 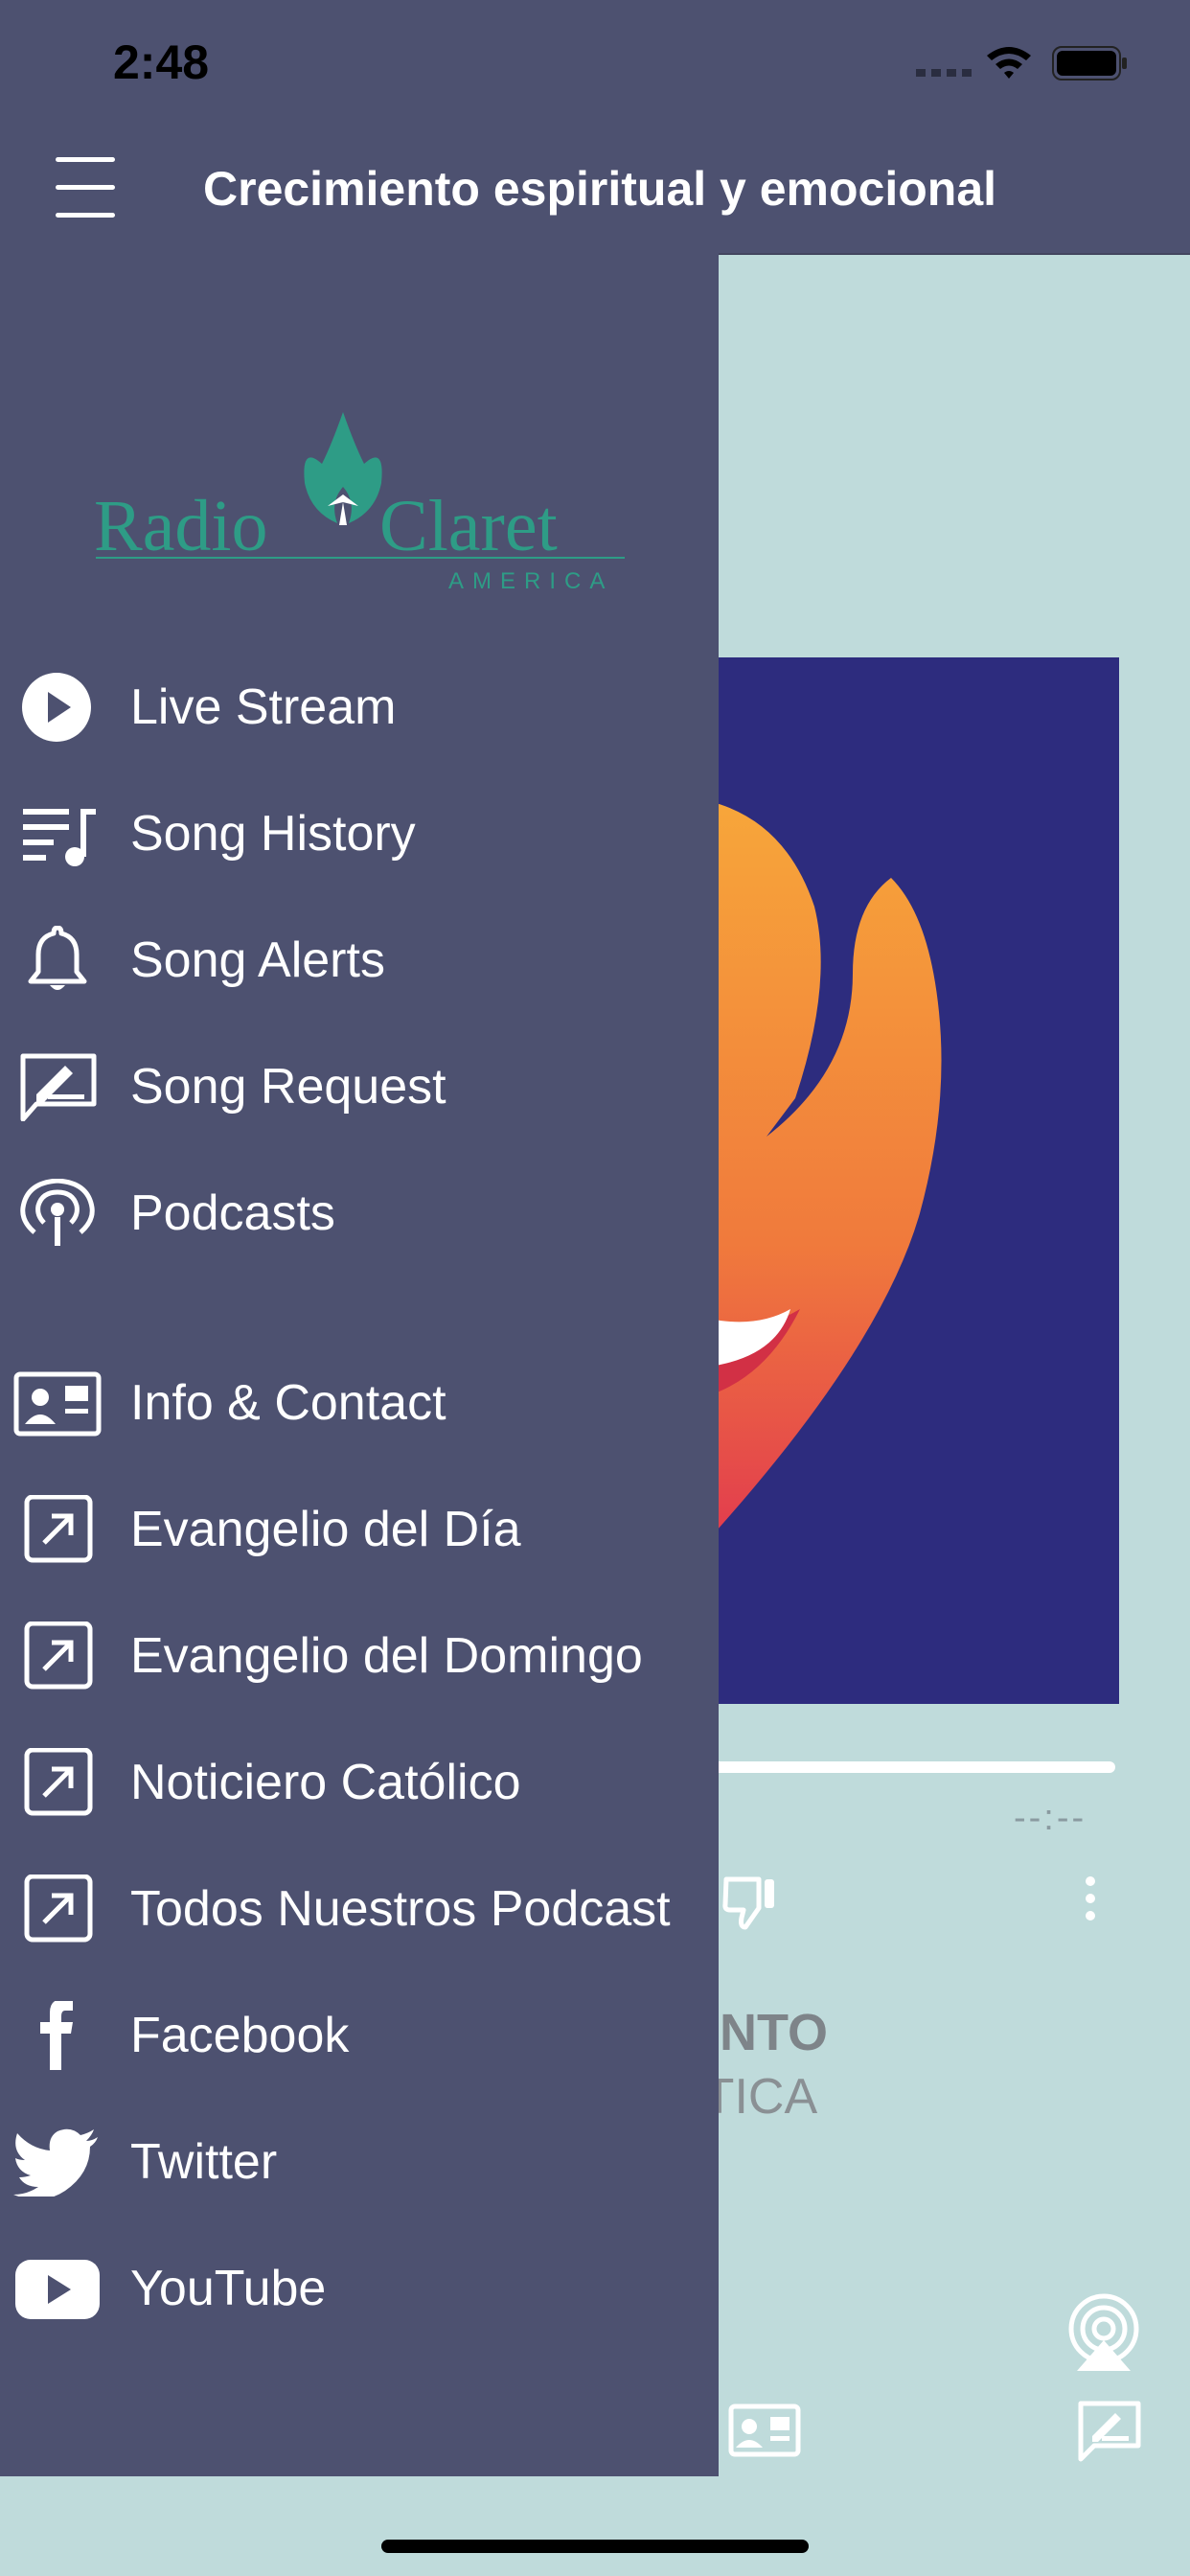 I want to click on menu-item-label: Info & Contact, so click(x=288, y=1403).